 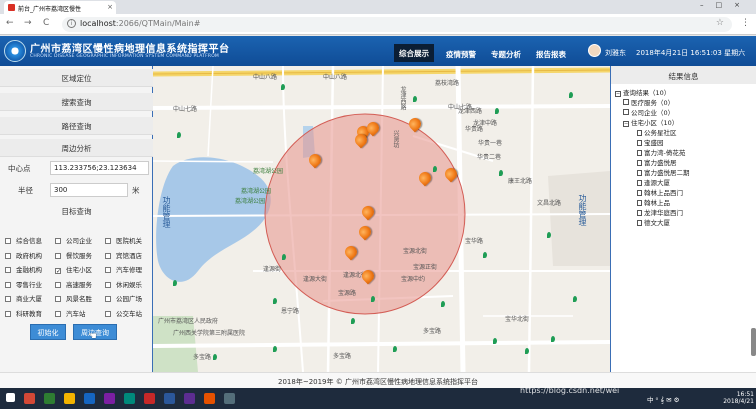 I want to click on radius-input: 300, so click(x=89, y=190).